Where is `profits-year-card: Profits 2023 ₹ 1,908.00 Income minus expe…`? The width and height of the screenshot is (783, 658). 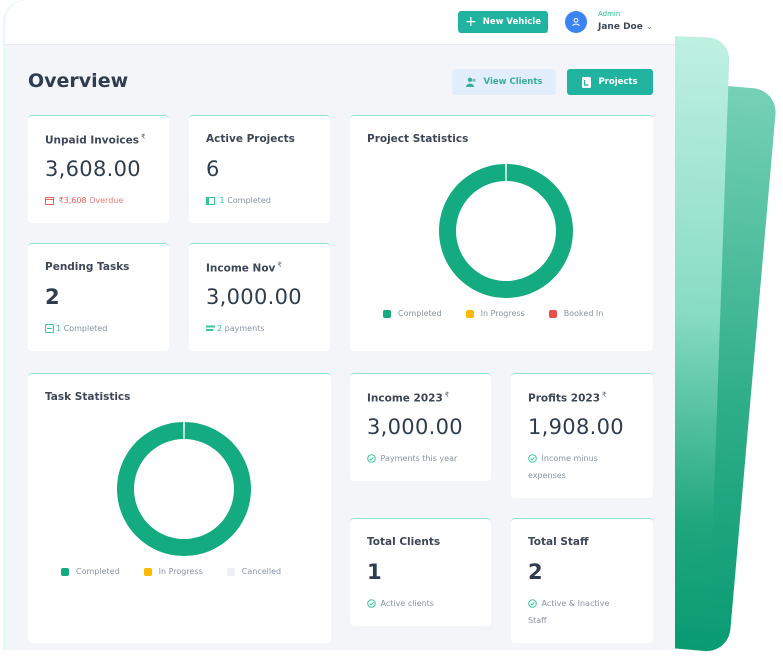
profits-year-card: Profits 2023 ₹ 1,908.00 Income minus expe… is located at coordinates (582, 435).